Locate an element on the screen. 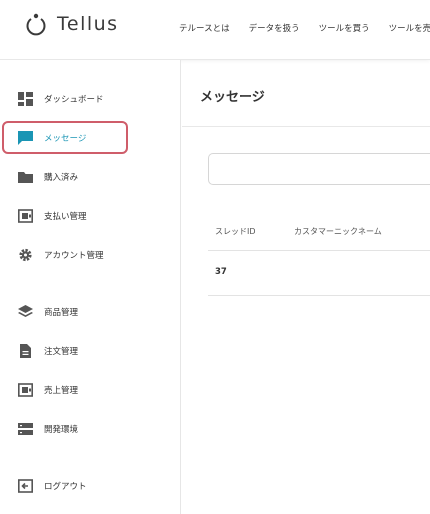 The width and height of the screenshot is (430, 514). gear-icon is located at coordinates (25, 255).